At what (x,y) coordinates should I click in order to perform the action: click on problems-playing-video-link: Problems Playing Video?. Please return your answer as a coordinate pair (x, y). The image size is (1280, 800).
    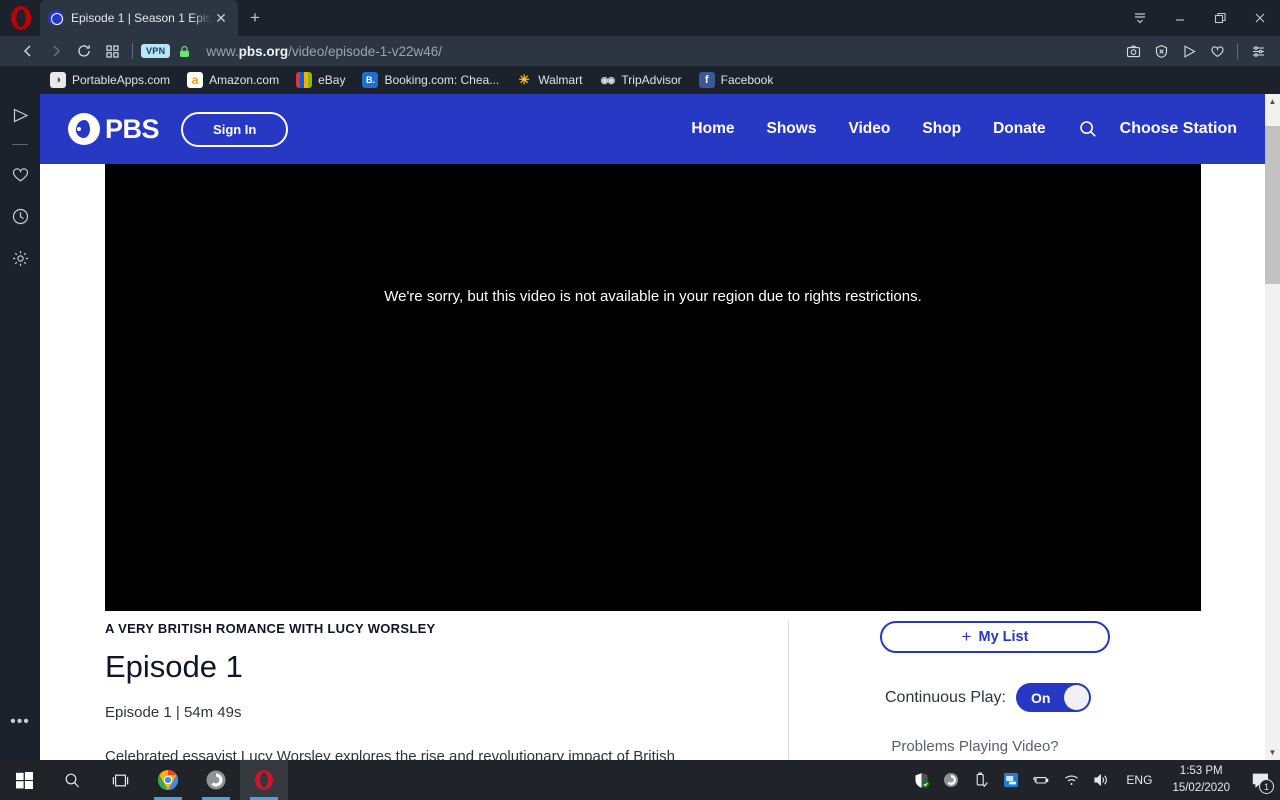
    Looking at the image, I should click on (975, 746).